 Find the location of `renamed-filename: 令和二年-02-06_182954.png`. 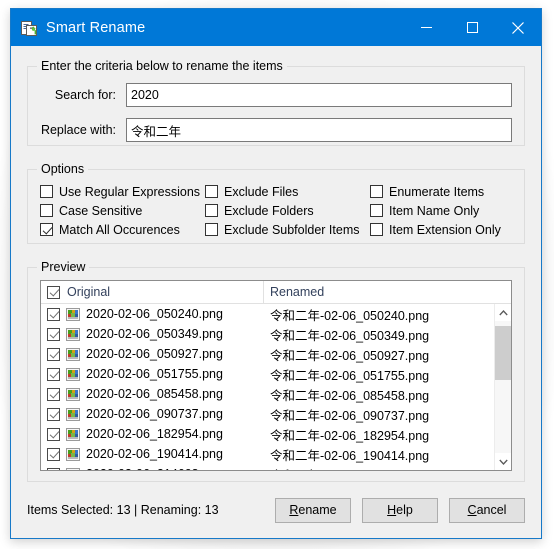

renamed-filename: 令和二年-02-06_182954.png is located at coordinates (350, 435).